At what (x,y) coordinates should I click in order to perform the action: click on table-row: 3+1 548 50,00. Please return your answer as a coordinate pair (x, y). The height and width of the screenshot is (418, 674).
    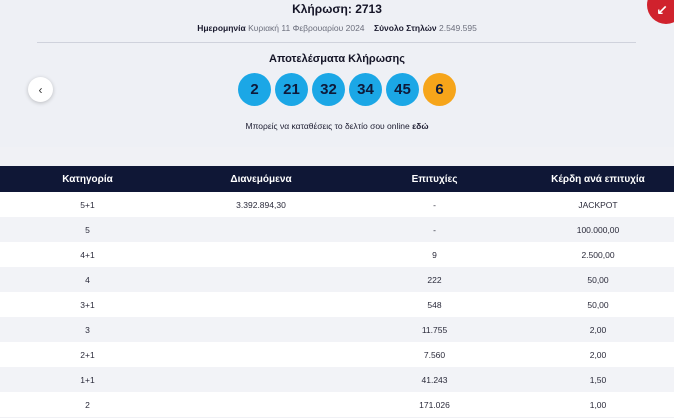
    Looking at the image, I should click on (337, 304).